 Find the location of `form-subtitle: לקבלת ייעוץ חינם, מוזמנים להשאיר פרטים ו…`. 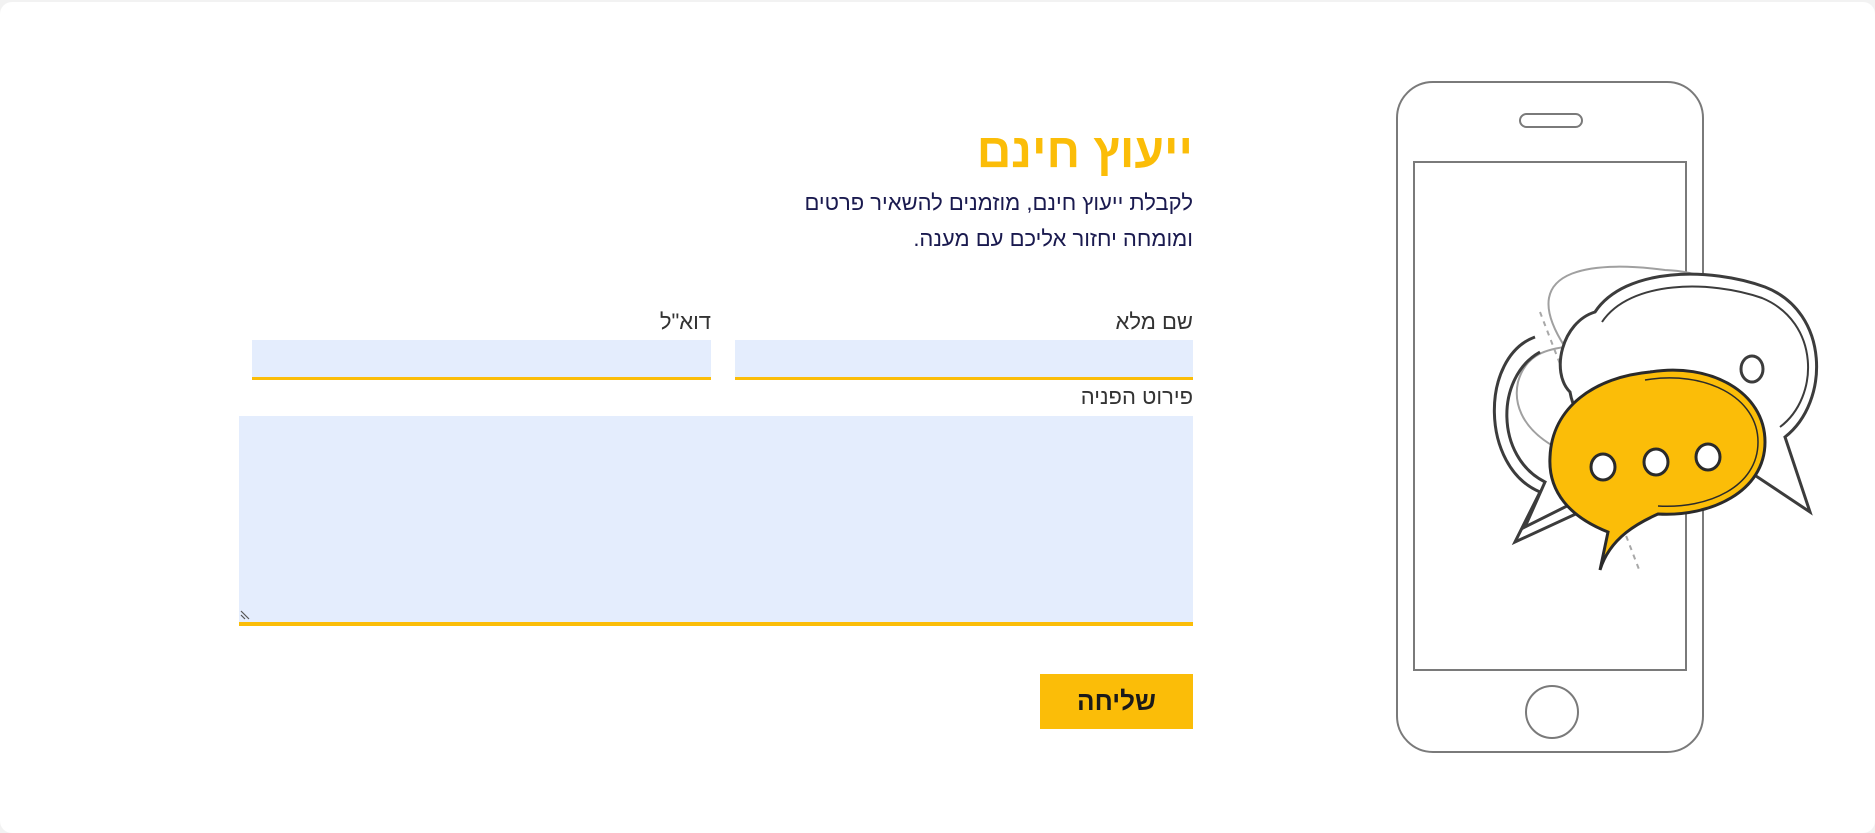

form-subtitle: לקבלת ייעוץ חינם, מוזמנים להשאיר פרטים ו… is located at coordinates (998, 220).